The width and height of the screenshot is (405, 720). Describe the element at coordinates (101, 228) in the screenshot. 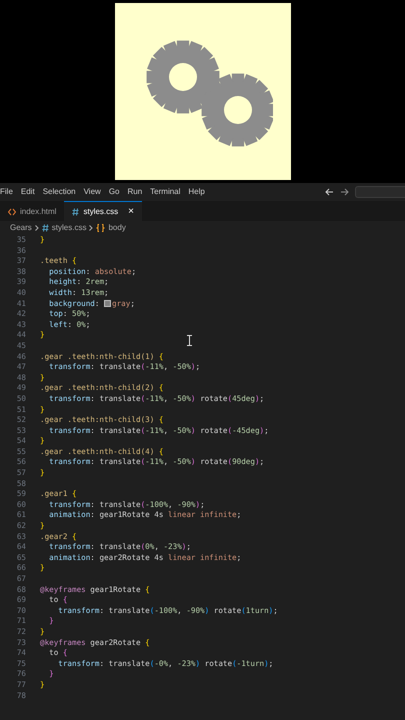

I see `braces-icon` at that location.